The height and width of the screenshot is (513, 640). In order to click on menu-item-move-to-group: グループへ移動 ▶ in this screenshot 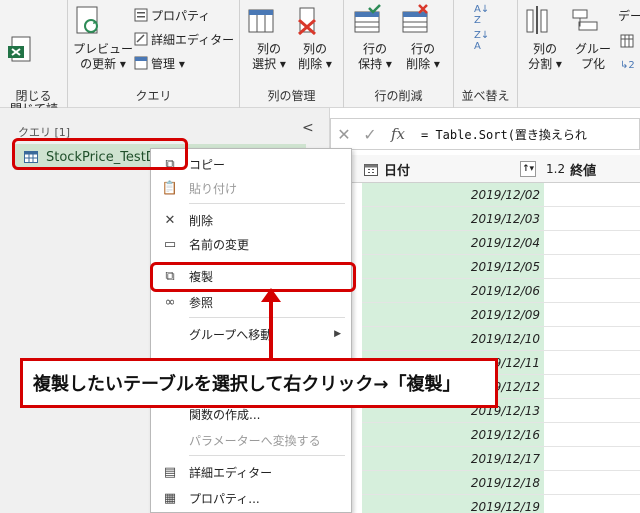, I will do `click(251, 334)`.